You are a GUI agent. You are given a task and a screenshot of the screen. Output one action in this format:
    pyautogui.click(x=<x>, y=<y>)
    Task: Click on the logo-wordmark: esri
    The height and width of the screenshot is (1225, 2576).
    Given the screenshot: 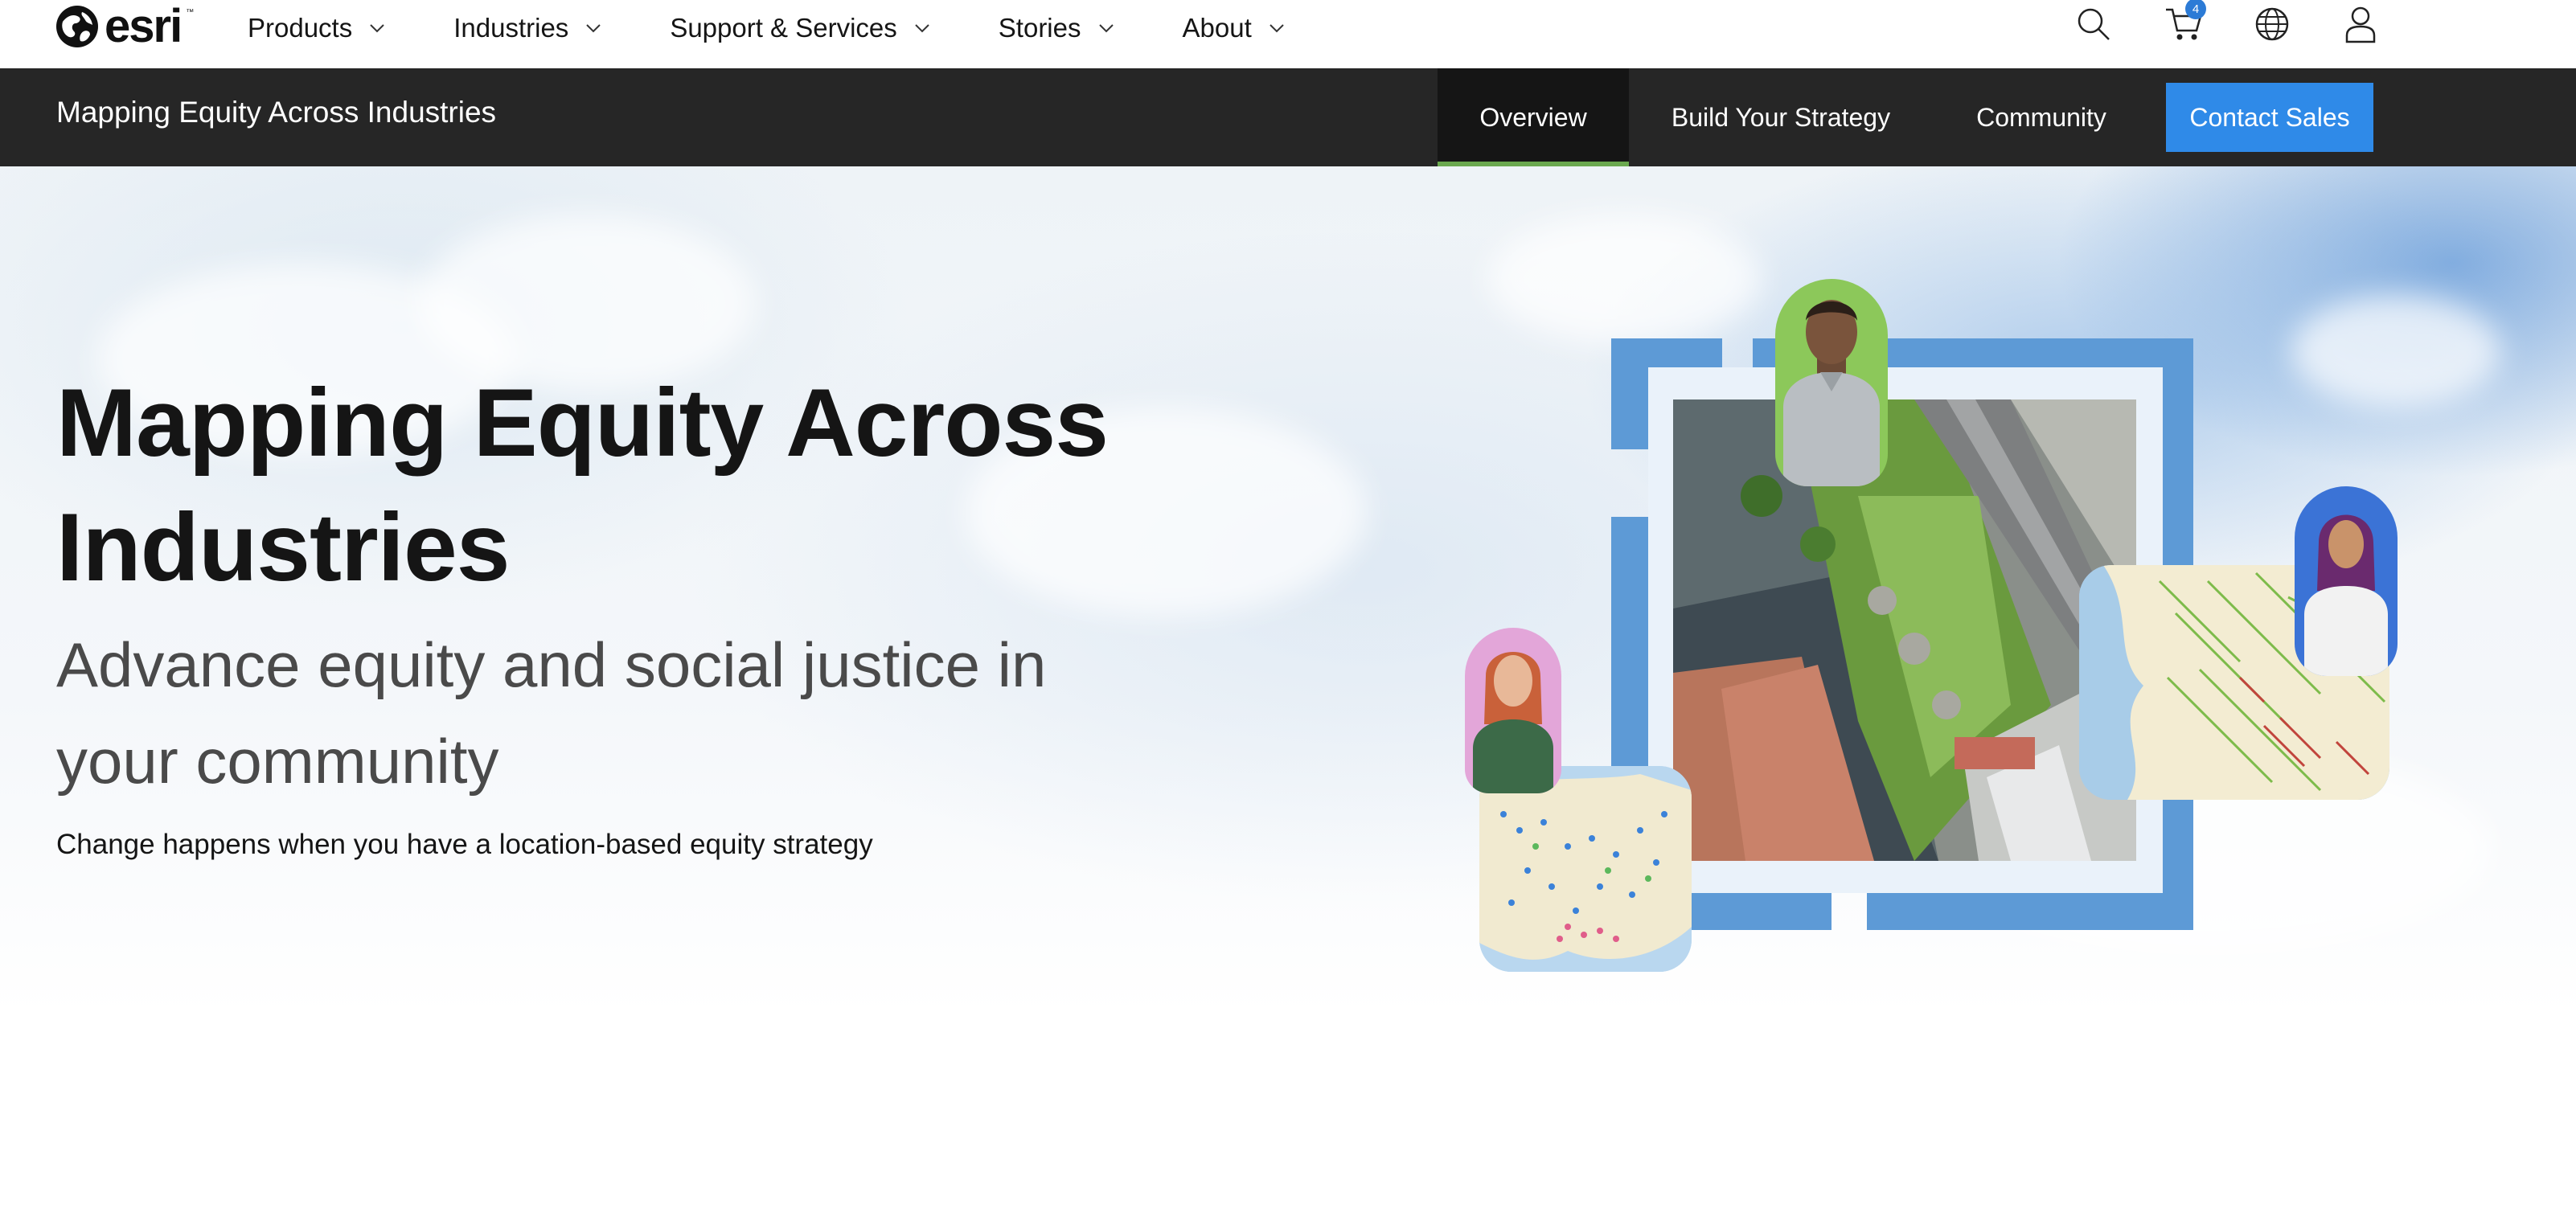 What is the action you would take?
    pyautogui.click(x=144, y=26)
    